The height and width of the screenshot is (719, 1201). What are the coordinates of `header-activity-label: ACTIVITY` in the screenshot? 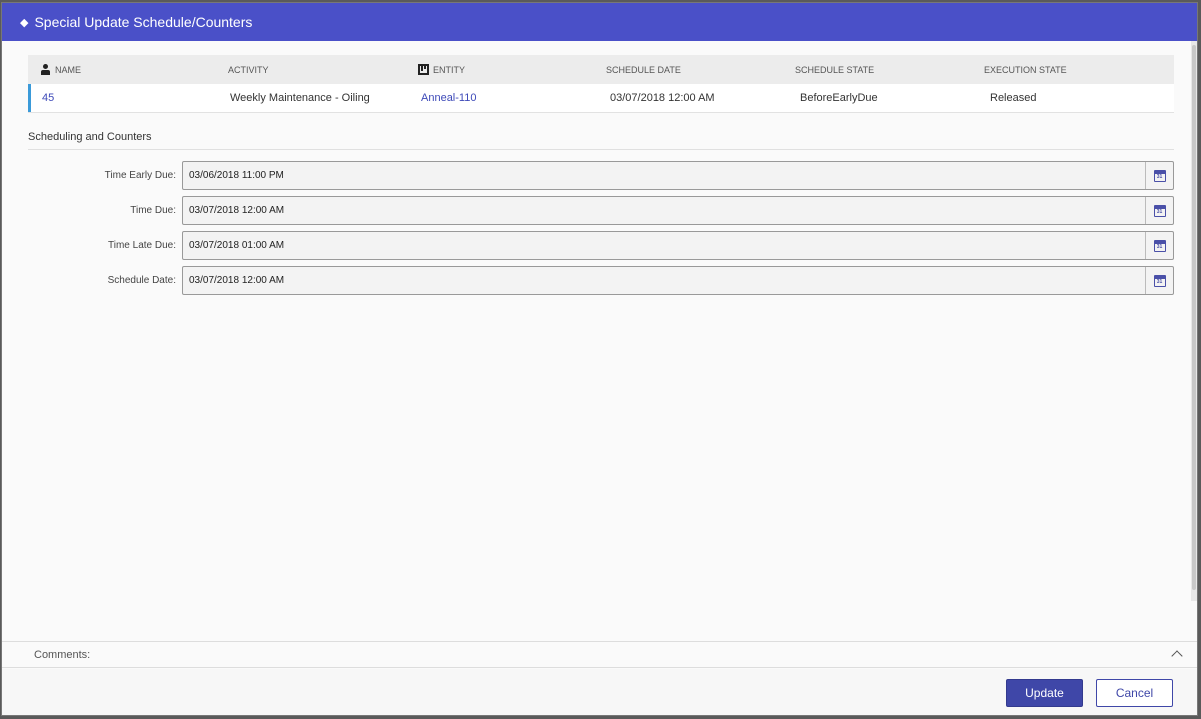 It's located at (248, 69).